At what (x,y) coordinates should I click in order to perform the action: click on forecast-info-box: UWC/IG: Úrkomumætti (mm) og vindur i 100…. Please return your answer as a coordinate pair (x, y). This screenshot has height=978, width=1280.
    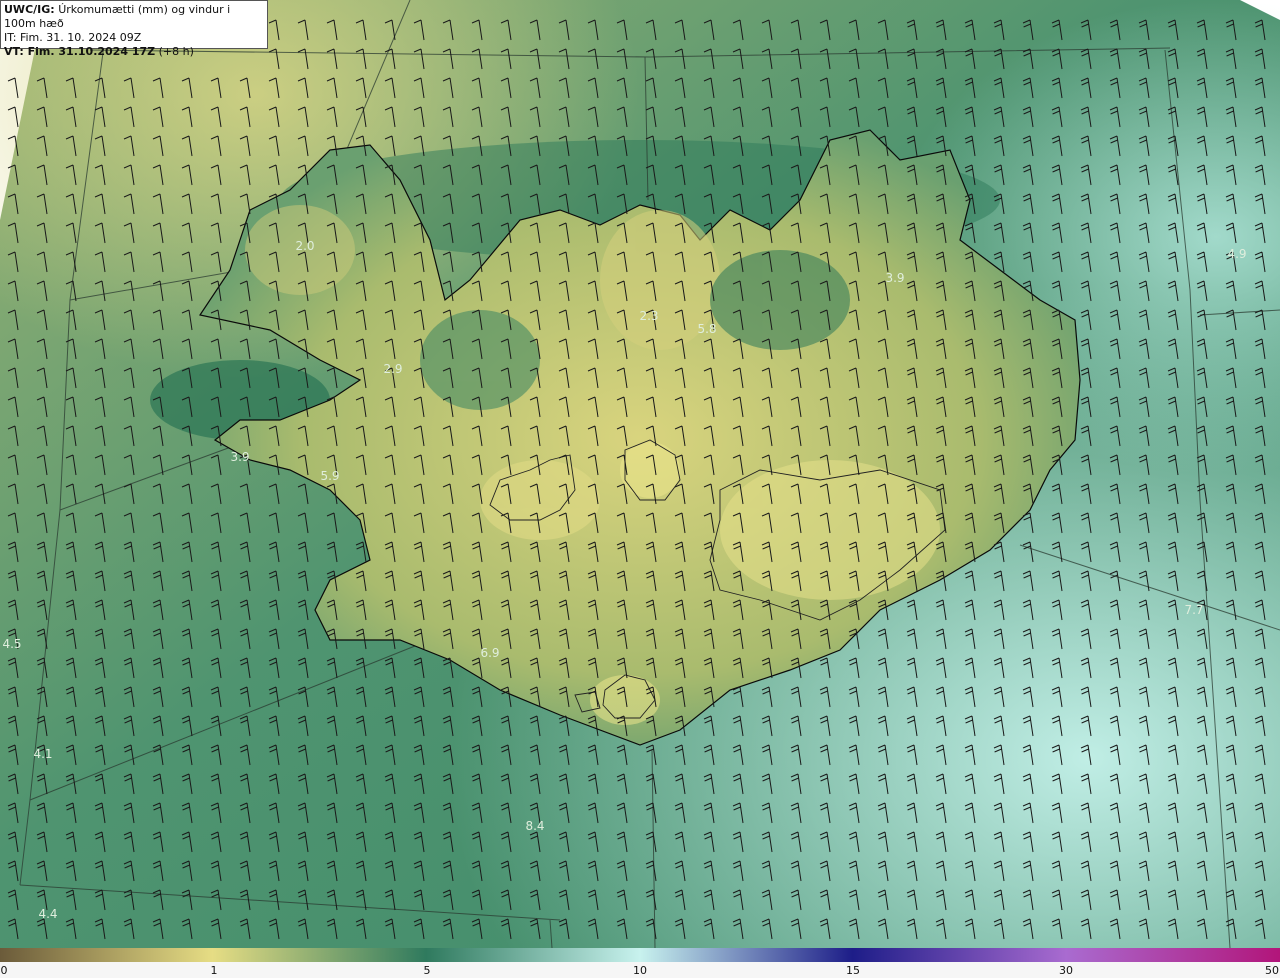
    Looking at the image, I should click on (134, 29).